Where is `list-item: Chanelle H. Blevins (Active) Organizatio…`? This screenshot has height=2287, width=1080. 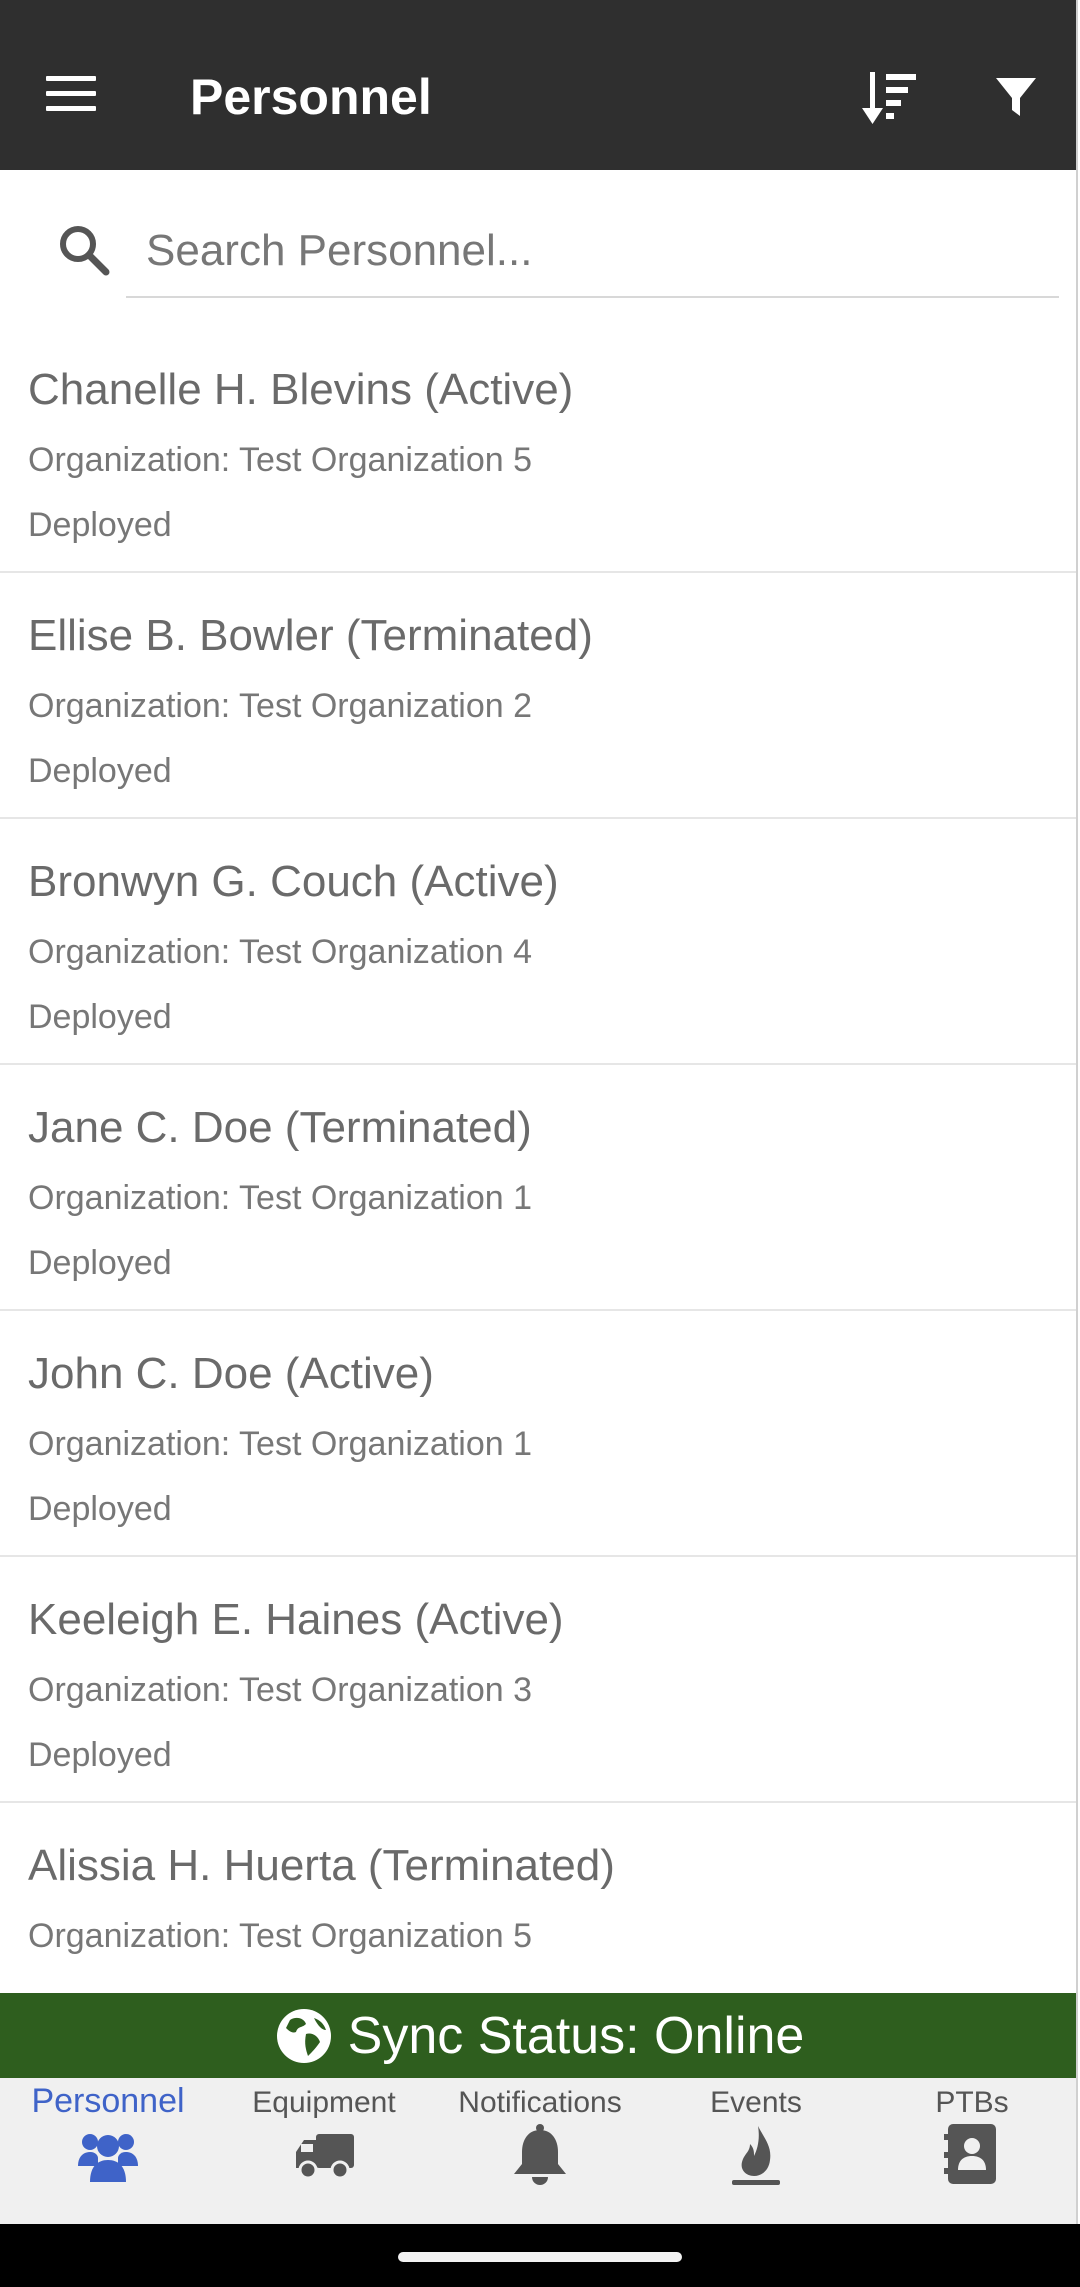 list-item: Chanelle H. Blevins (Active) Organizatio… is located at coordinates (538, 450).